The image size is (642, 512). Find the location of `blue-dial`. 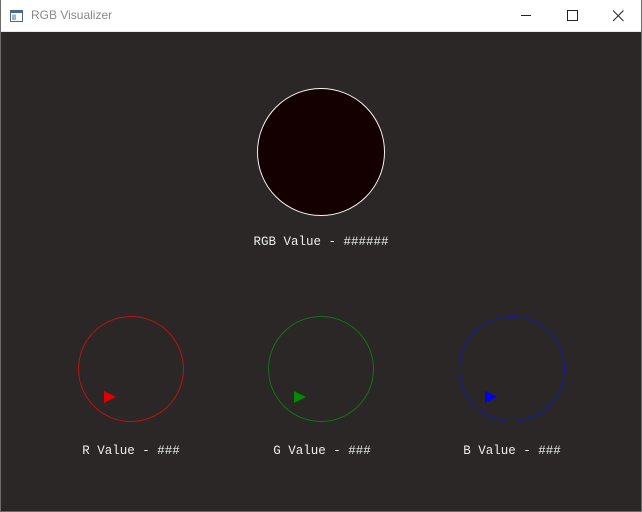

blue-dial is located at coordinates (512, 369).